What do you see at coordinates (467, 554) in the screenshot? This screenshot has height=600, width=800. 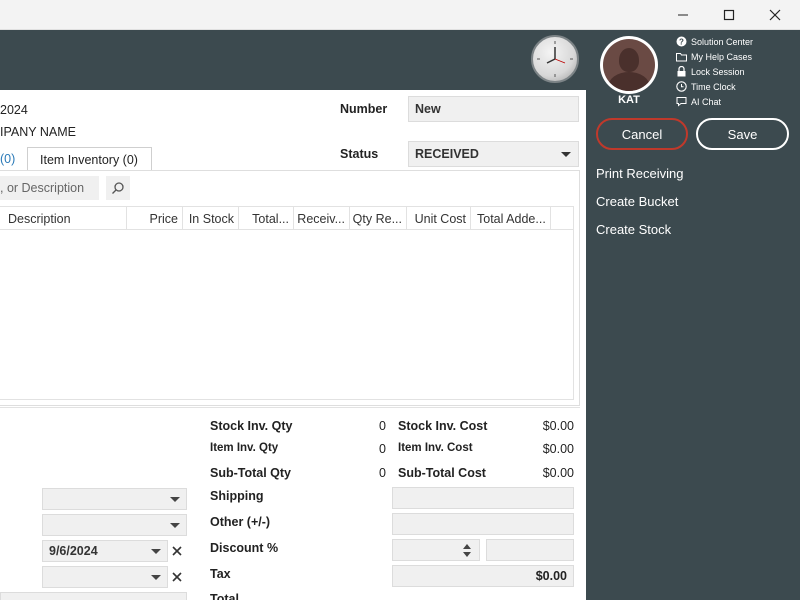 I see `stepper-down-icon` at bounding box center [467, 554].